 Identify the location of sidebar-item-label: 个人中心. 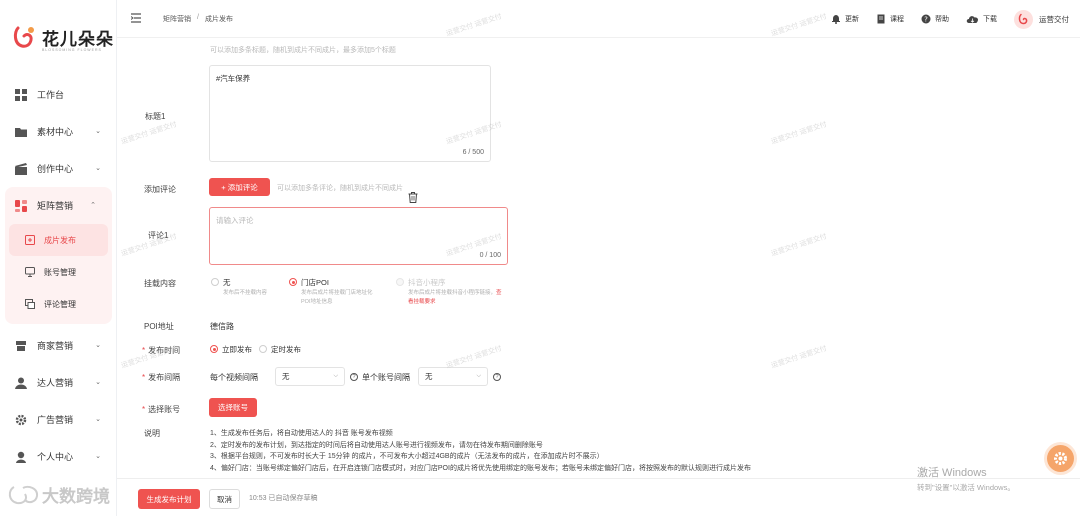
(55, 457).